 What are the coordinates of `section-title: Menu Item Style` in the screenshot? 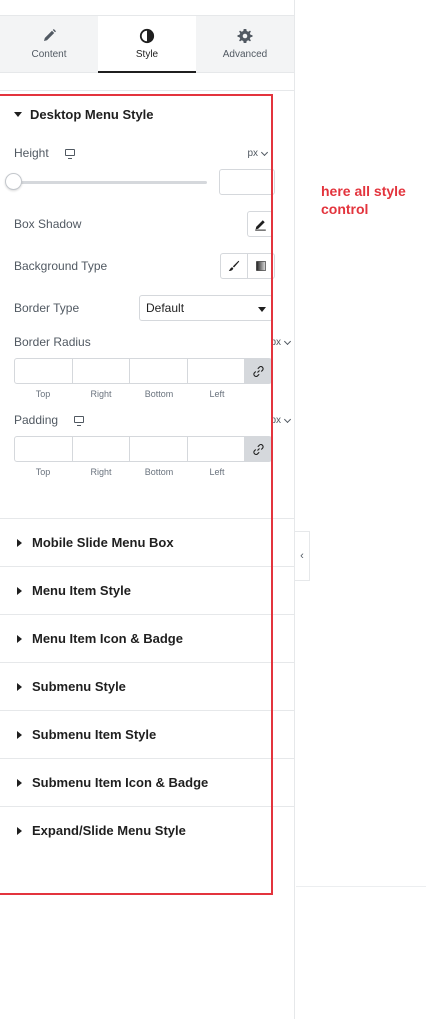 It's located at (81, 590).